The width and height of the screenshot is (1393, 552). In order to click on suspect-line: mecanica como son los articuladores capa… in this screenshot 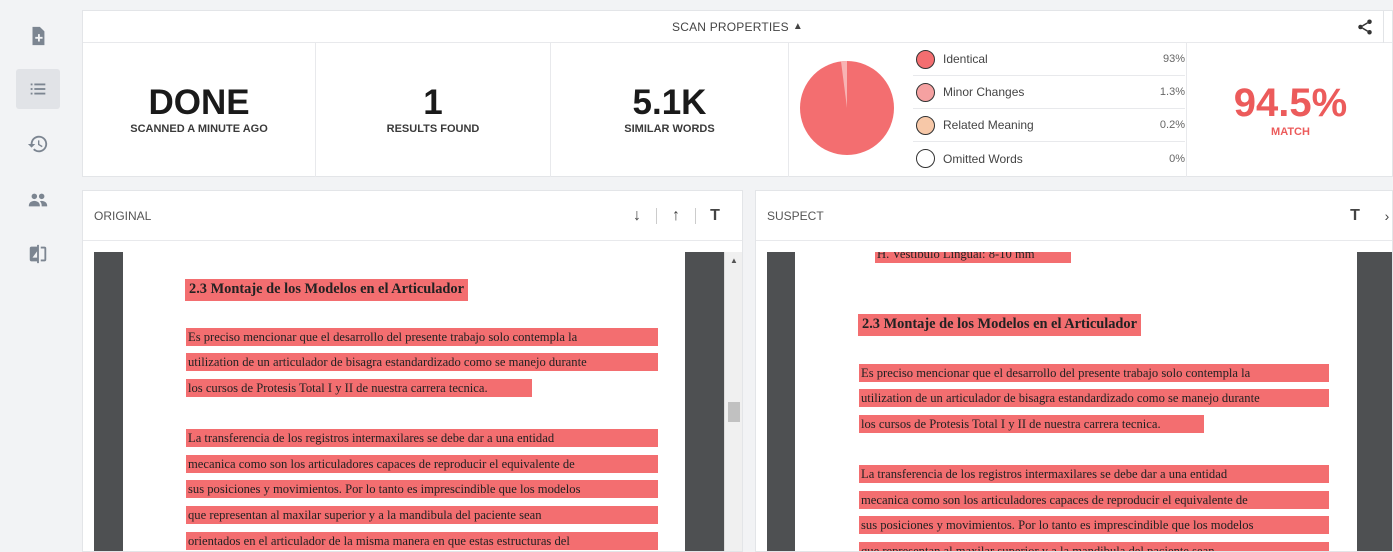, I will do `click(1094, 500)`.